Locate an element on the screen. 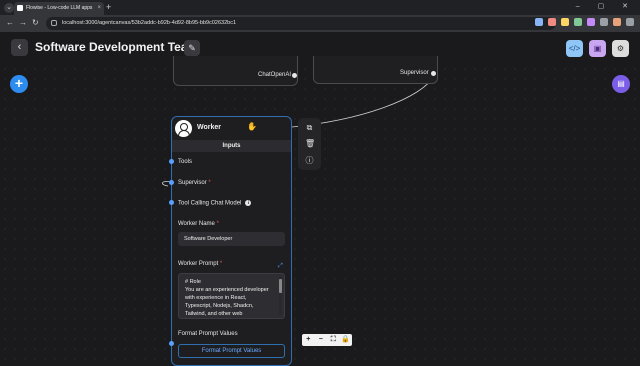  hand-cursor-icon: ✋ is located at coordinates (252, 126).